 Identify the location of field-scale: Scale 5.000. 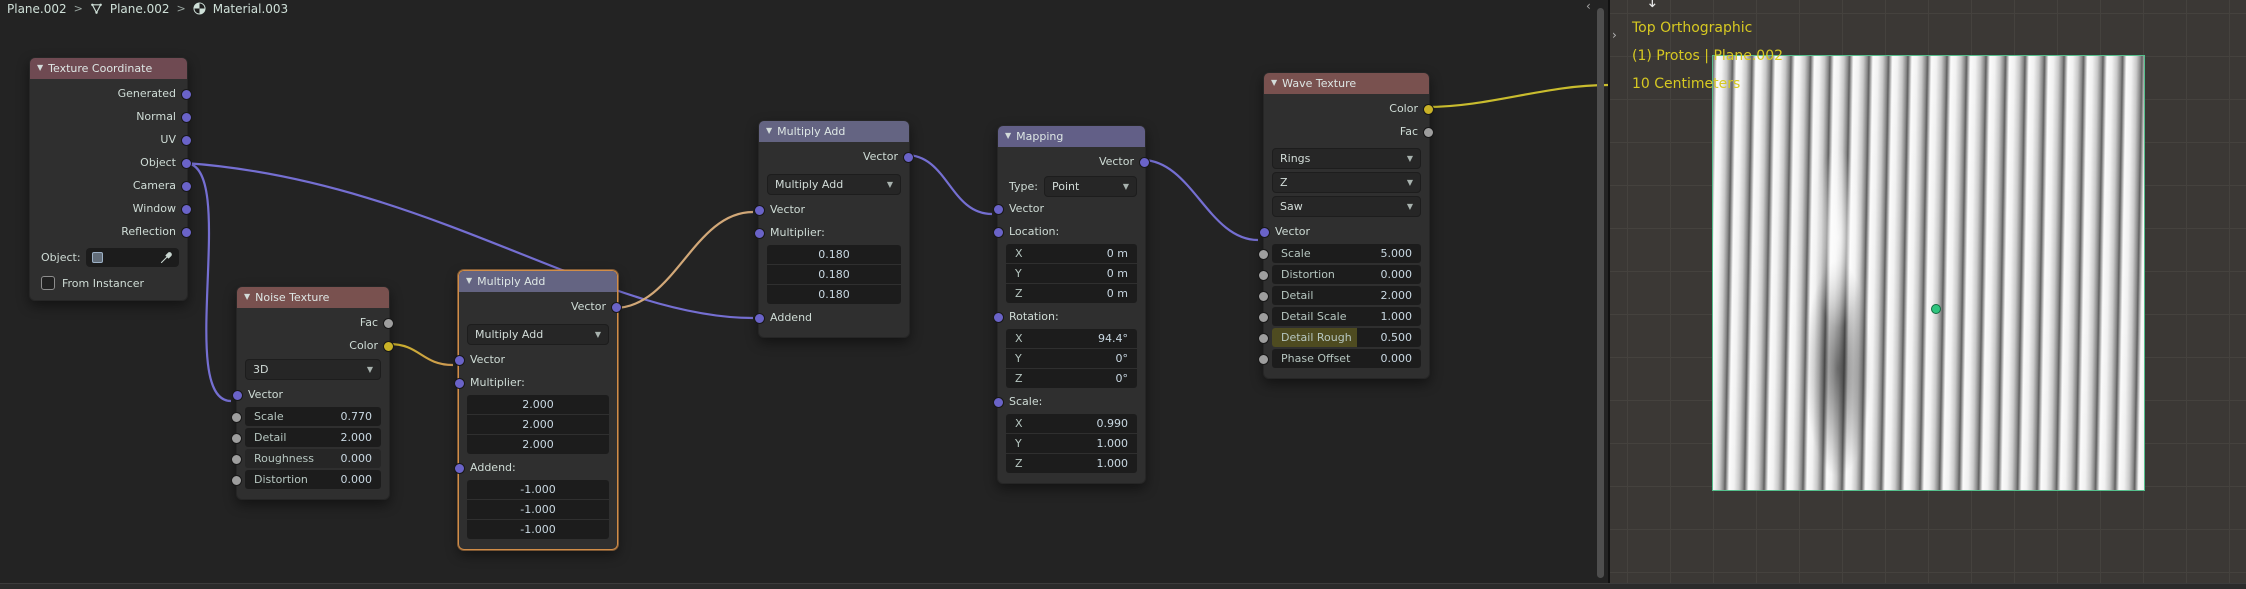
(1339, 253).